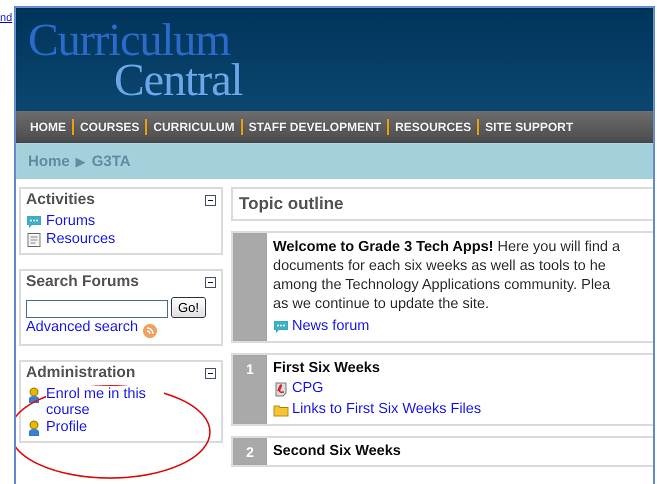 This screenshot has width=657, height=484. I want to click on site-logo: Curriculum Central, so click(136, 60).